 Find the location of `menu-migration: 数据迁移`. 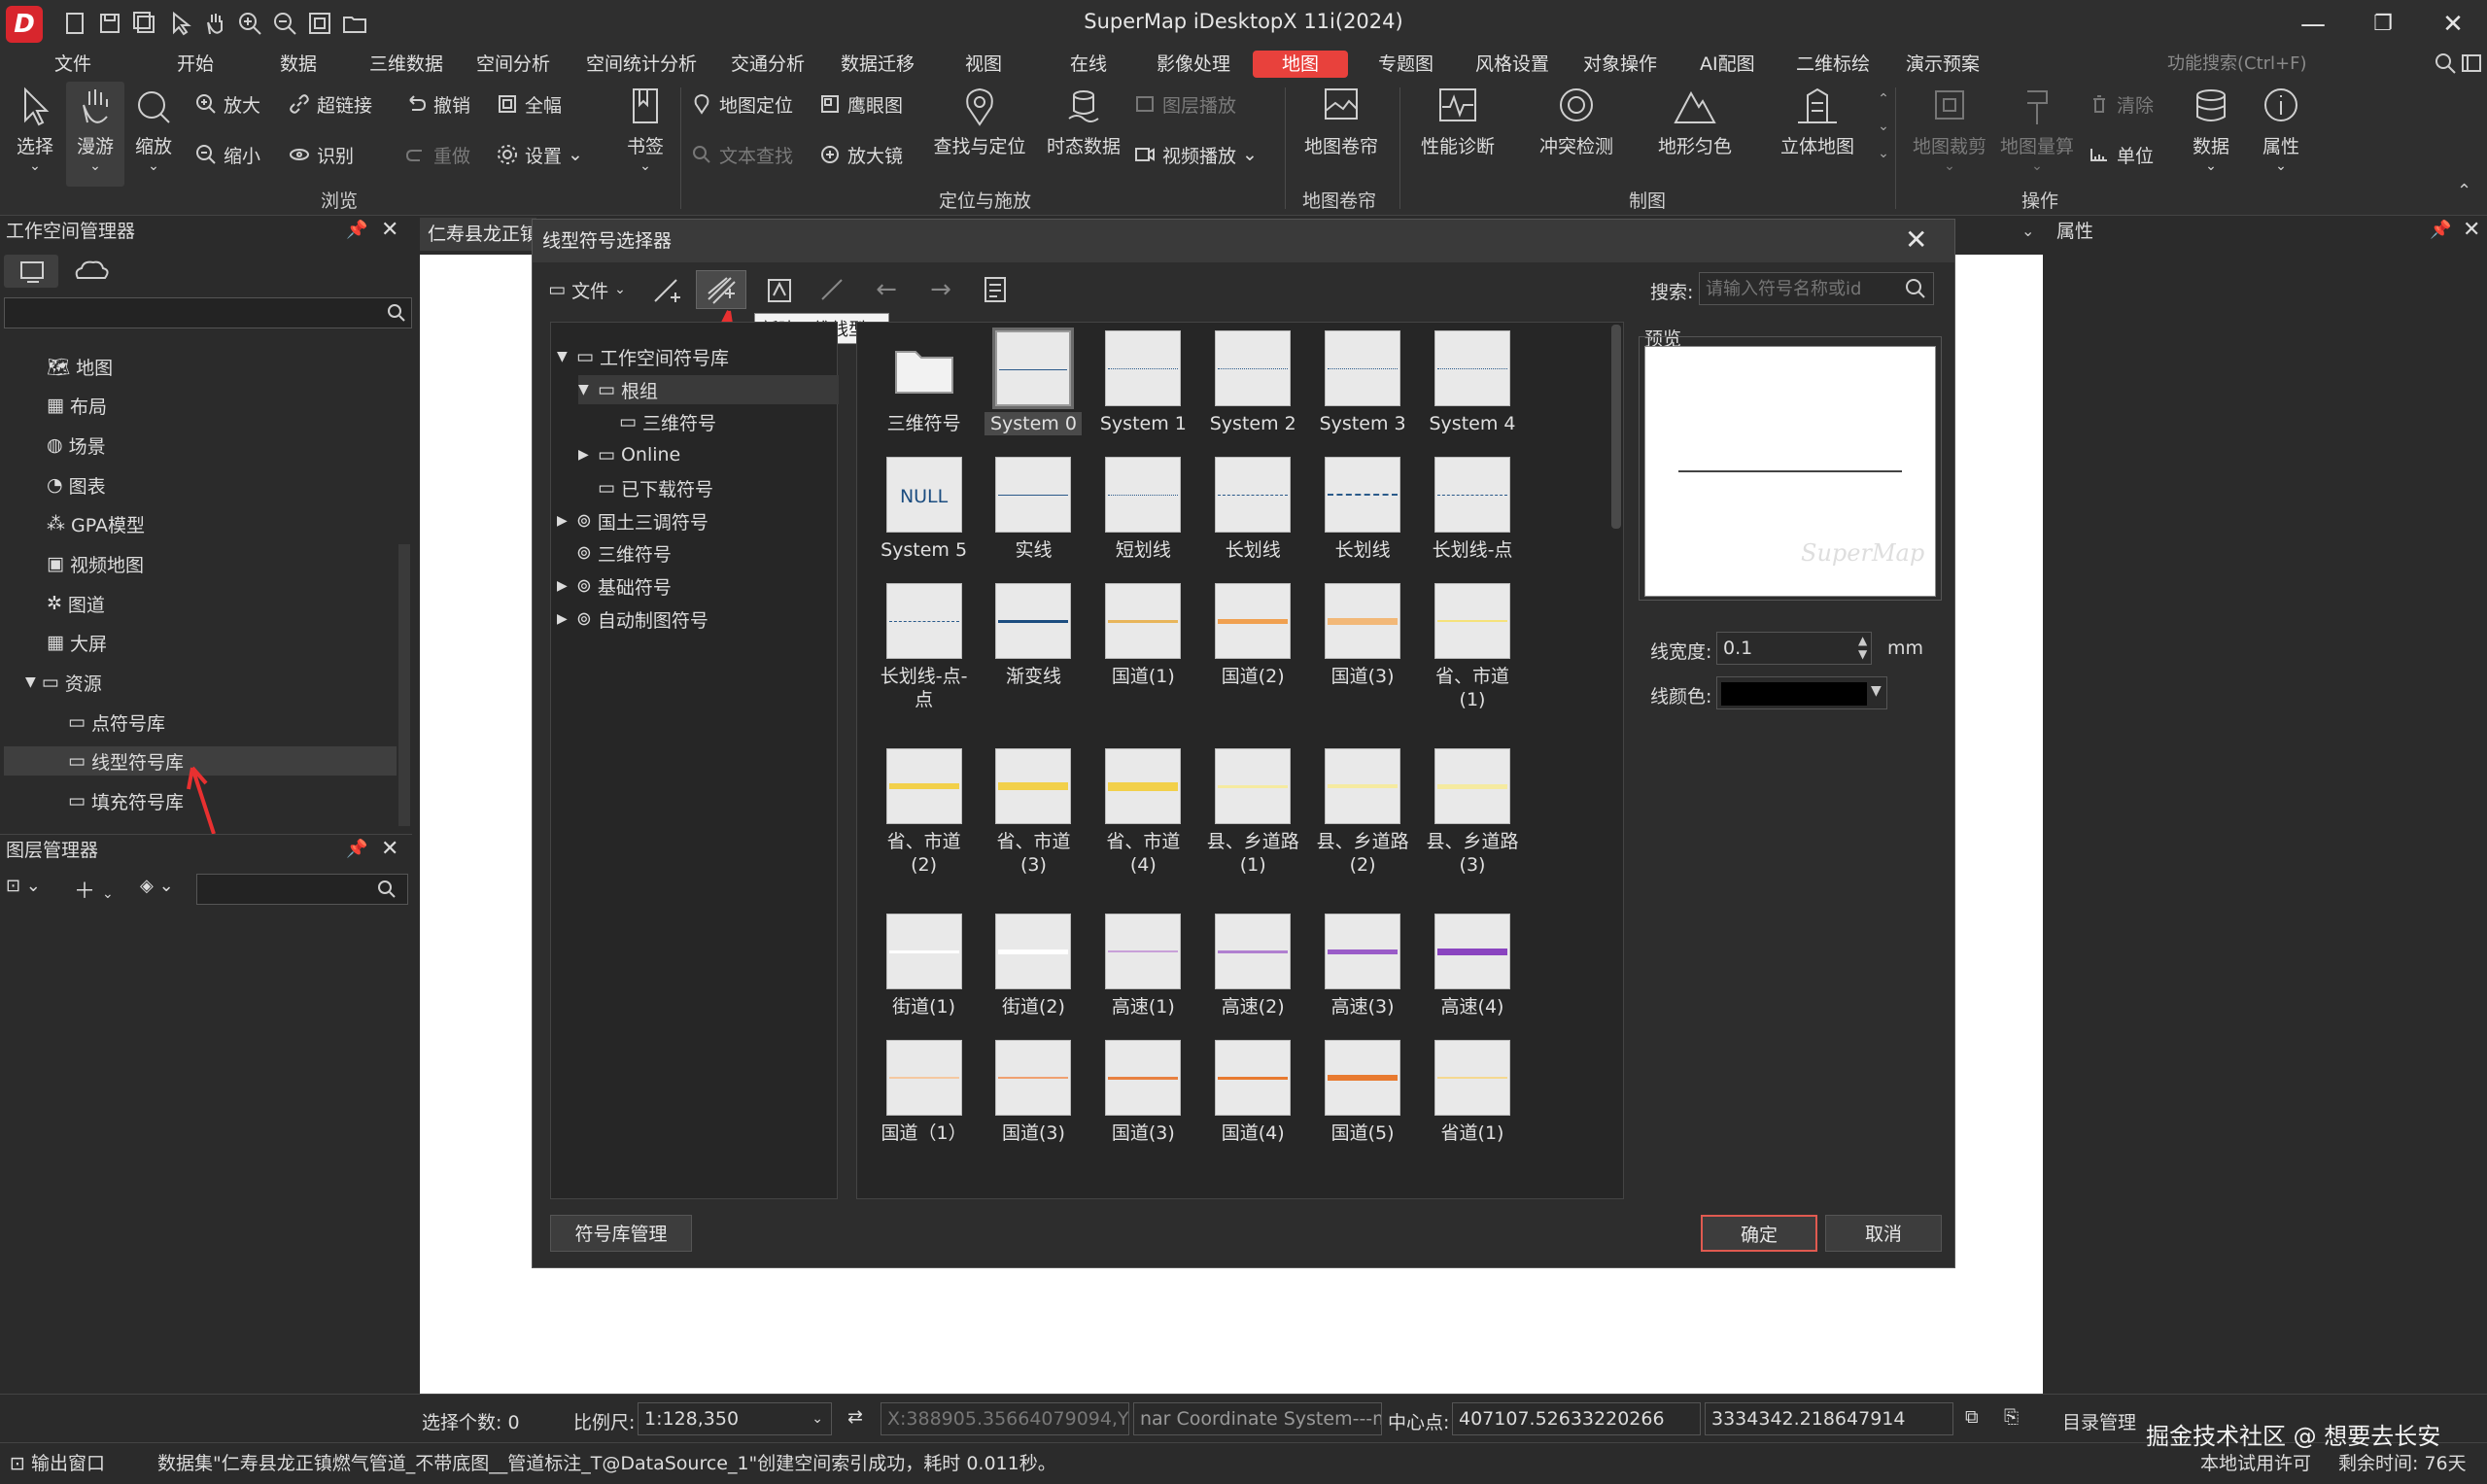

menu-migration: 数据迁移 is located at coordinates (878, 64).